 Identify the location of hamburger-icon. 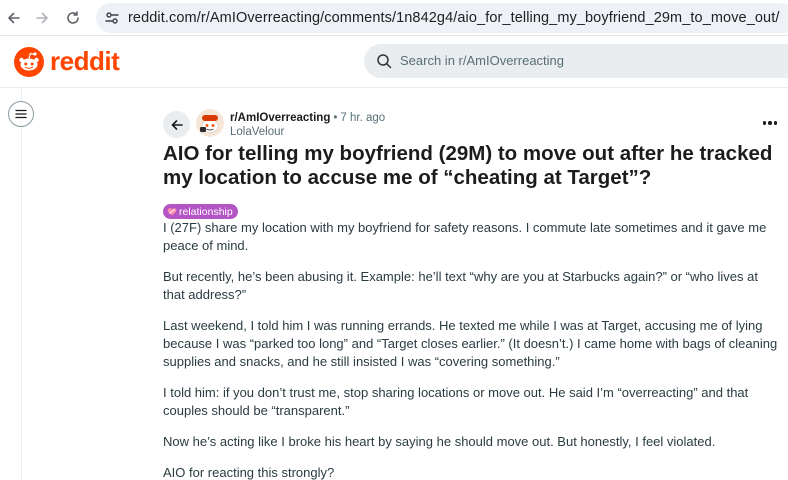
(21, 114).